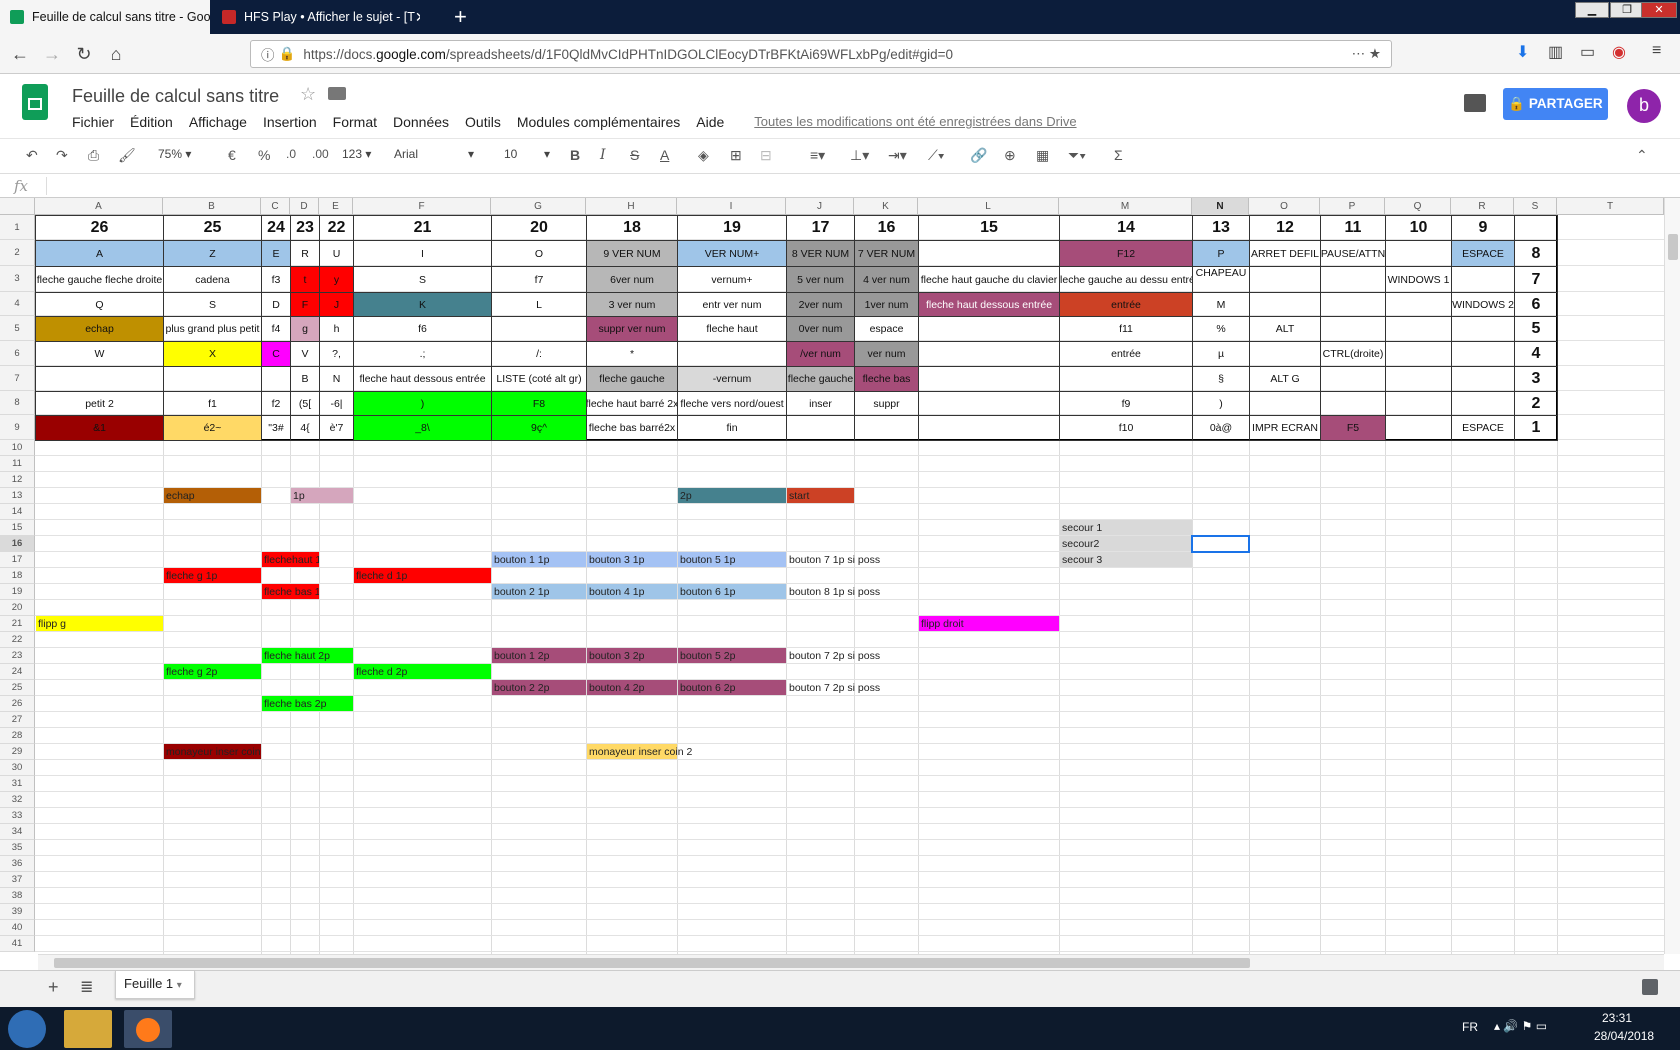 Image resolution: width=1680 pixels, height=1050 pixels. Describe the element at coordinates (1522, 52) in the screenshot. I see `download-icon: ⬇` at that location.